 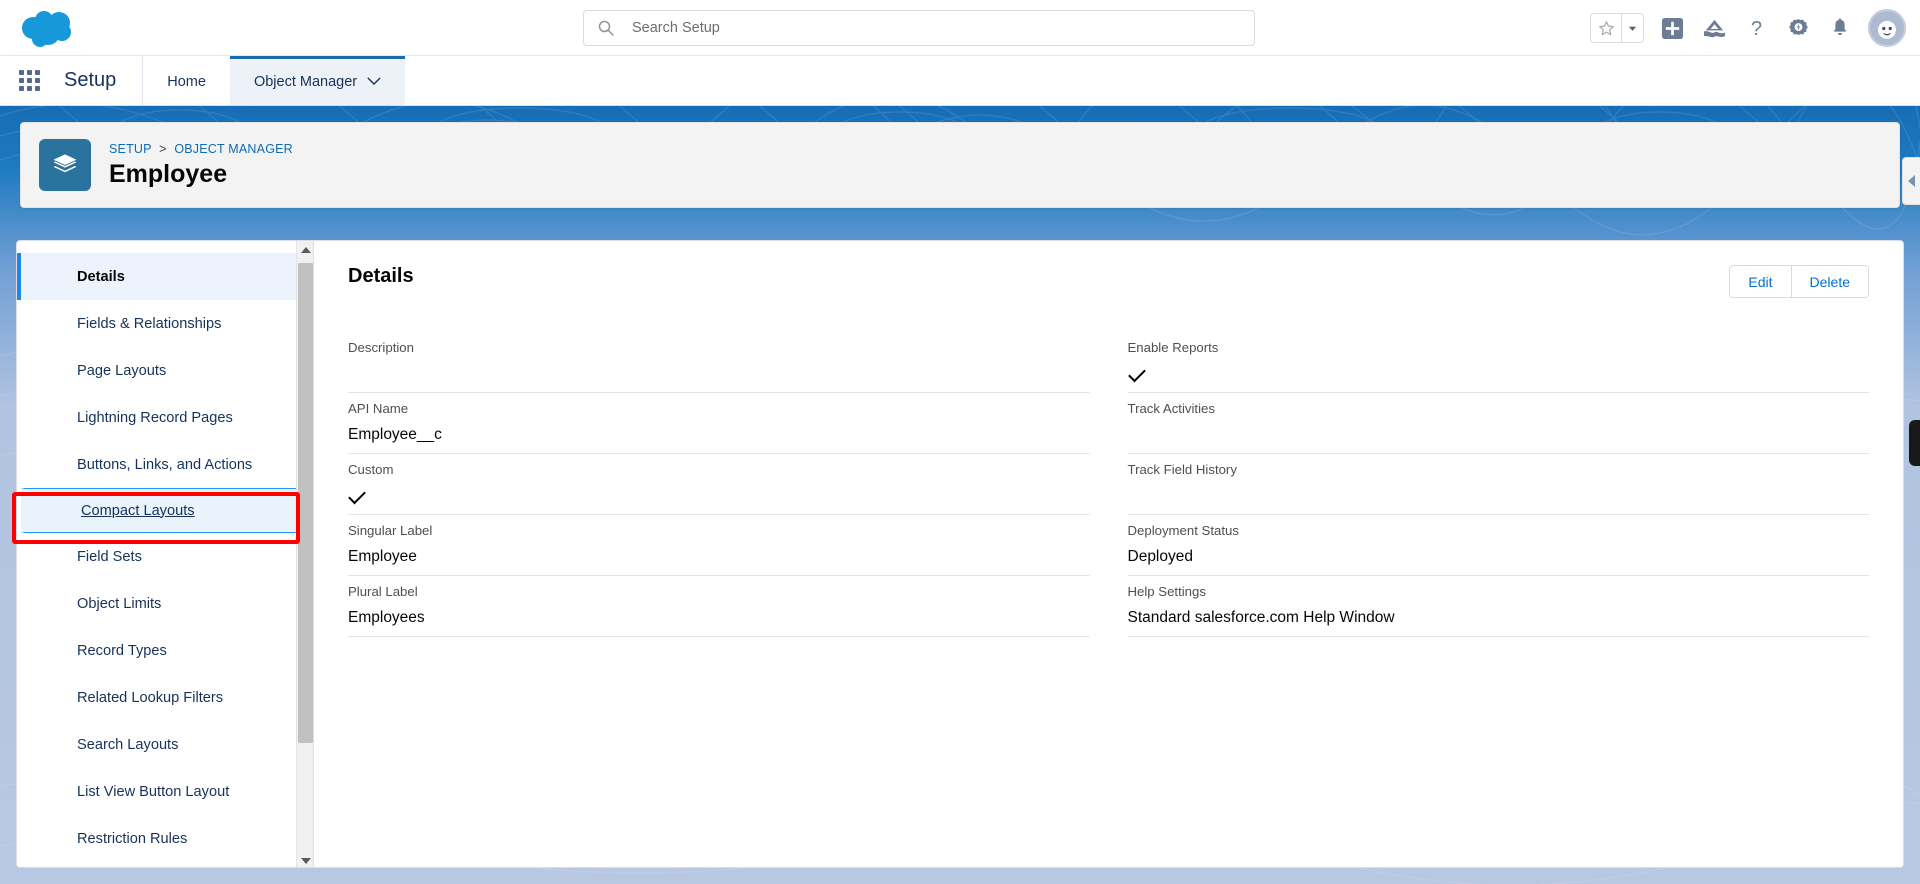 What do you see at coordinates (130, 149) in the screenshot?
I see `breadcrumb-item-setup: SETUP` at bounding box center [130, 149].